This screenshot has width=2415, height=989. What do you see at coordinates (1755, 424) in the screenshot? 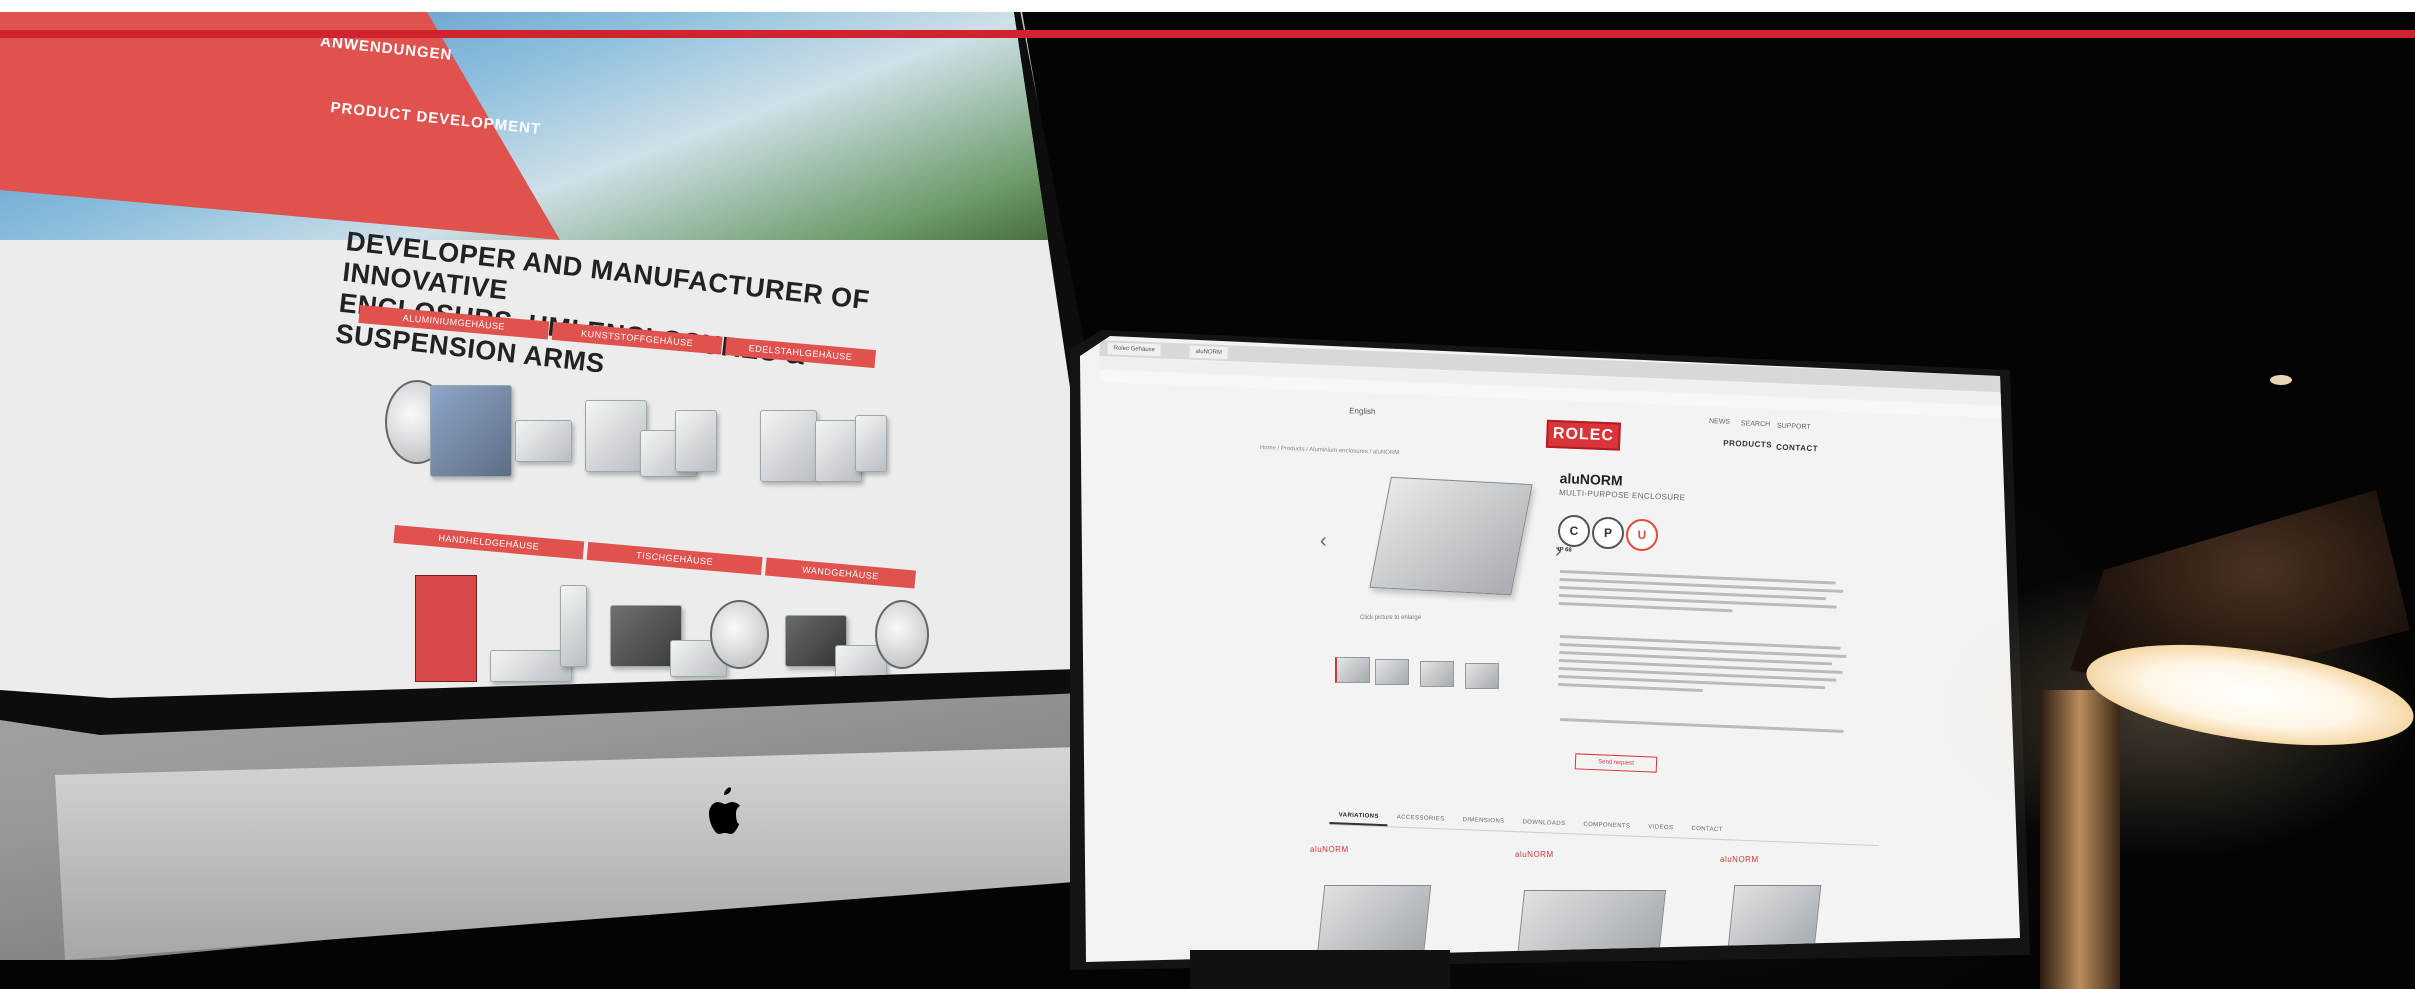
I see `toplink-search: SEARCH` at bounding box center [1755, 424].